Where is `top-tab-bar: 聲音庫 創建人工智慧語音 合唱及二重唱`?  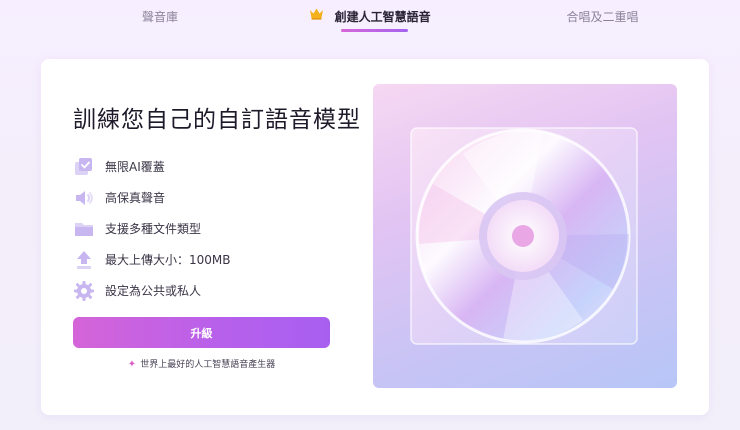 top-tab-bar: 聲音庫 創建人工智慧語音 合唱及二重唱 is located at coordinates (370, 19).